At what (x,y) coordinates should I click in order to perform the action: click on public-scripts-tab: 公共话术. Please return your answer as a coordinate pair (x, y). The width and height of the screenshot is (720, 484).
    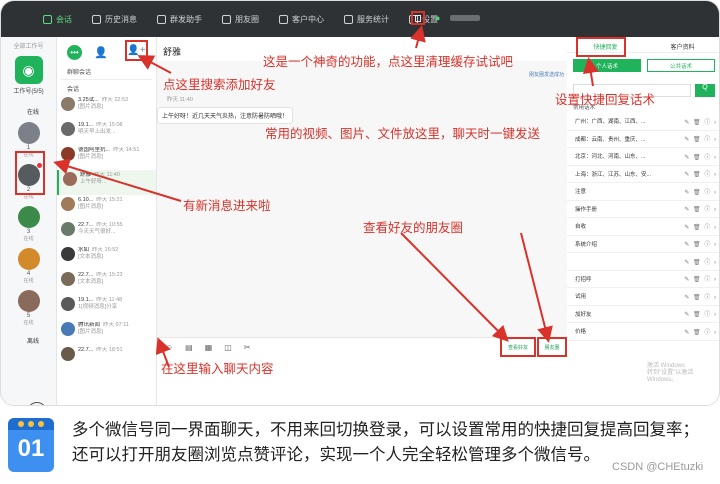
    Looking at the image, I should click on (681, 65).